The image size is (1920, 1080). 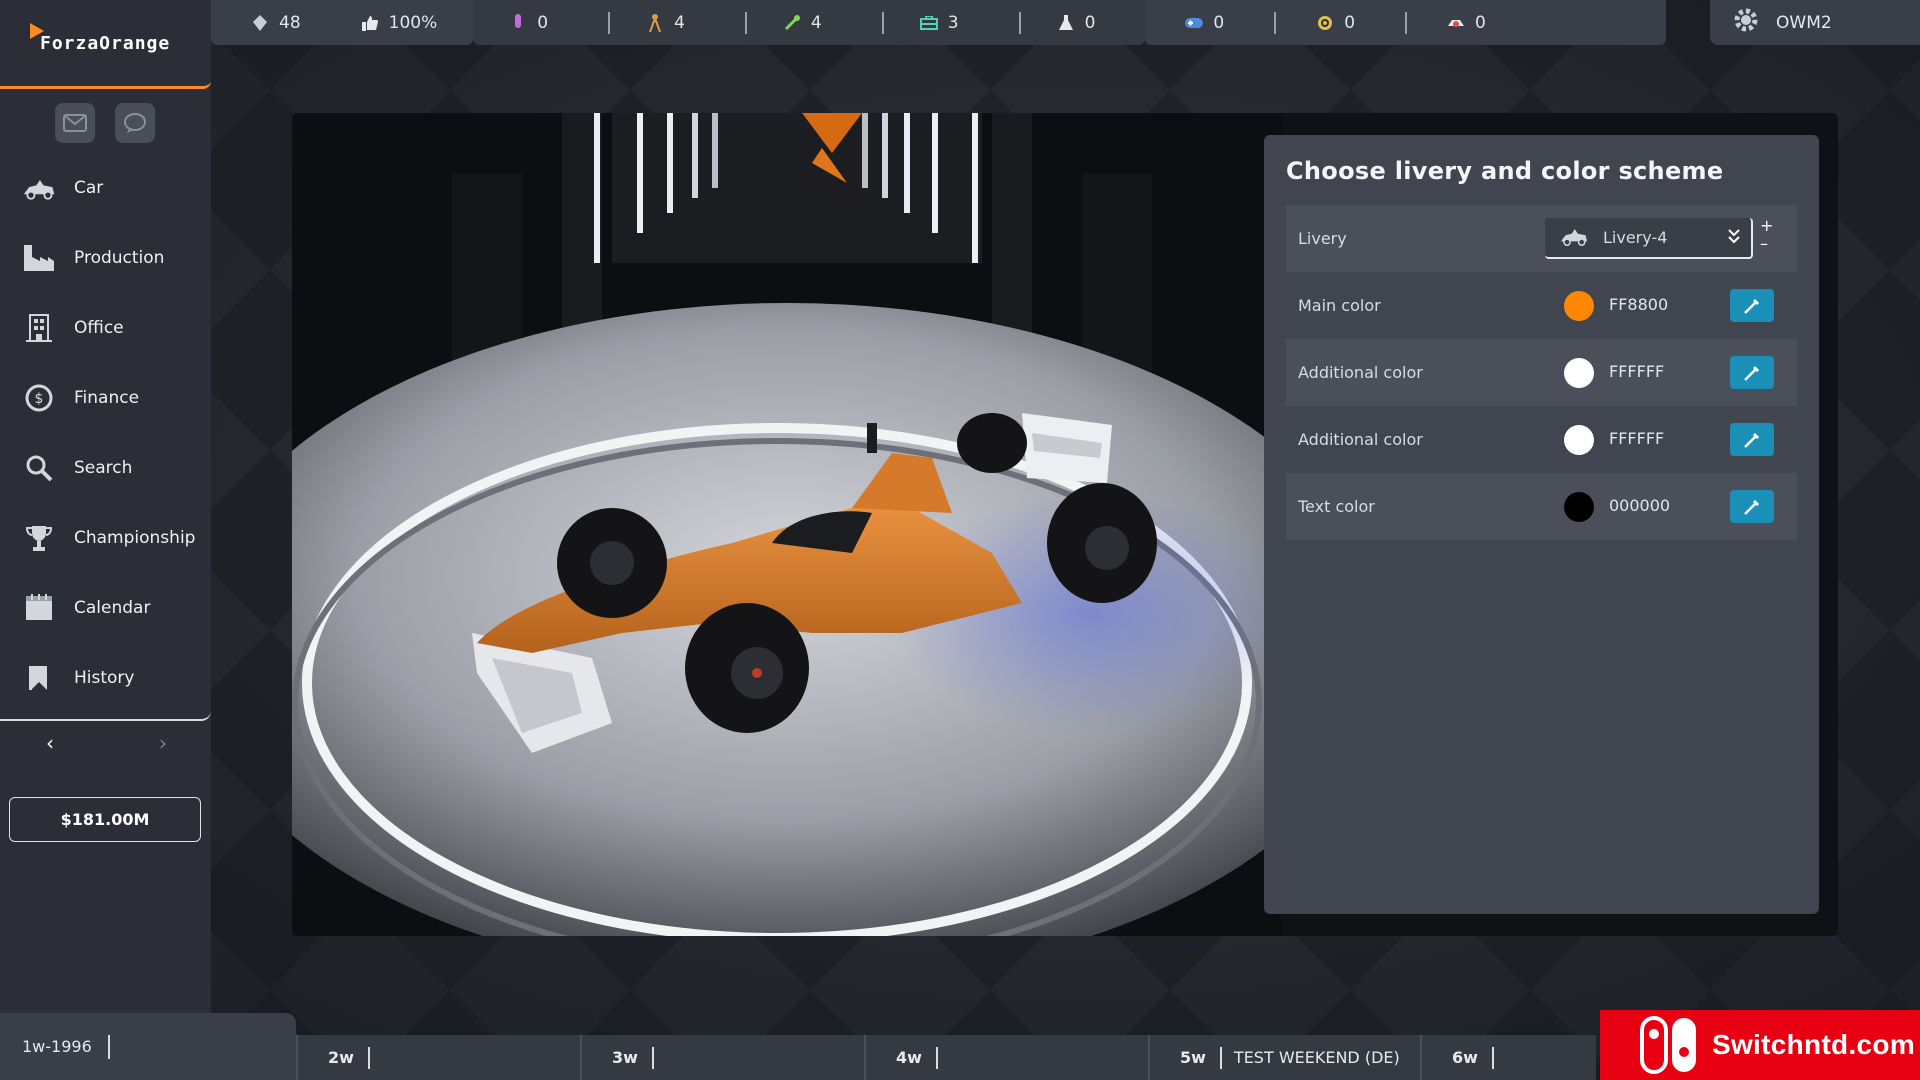 I want to click on color-label: Text color, so click(x=1336, y=506).